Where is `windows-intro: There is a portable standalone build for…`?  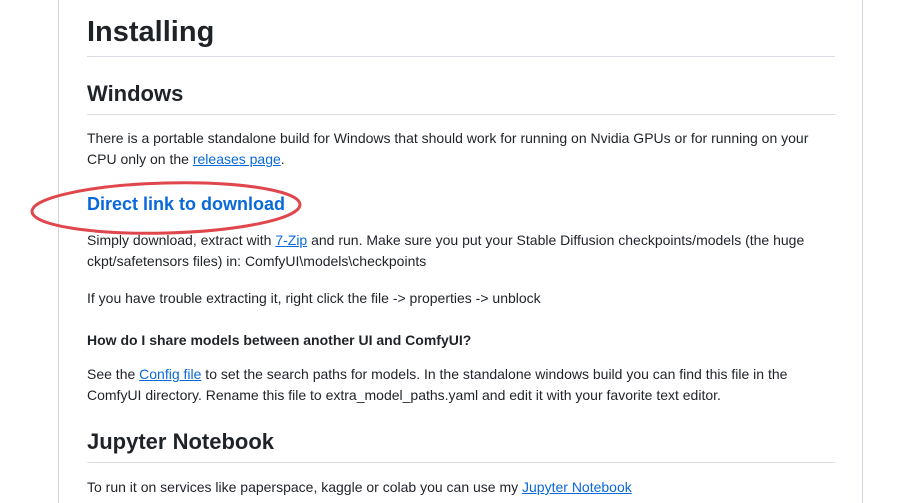
windows-intro: There is a portable standalone build for… is located at coordinates (461, 149).